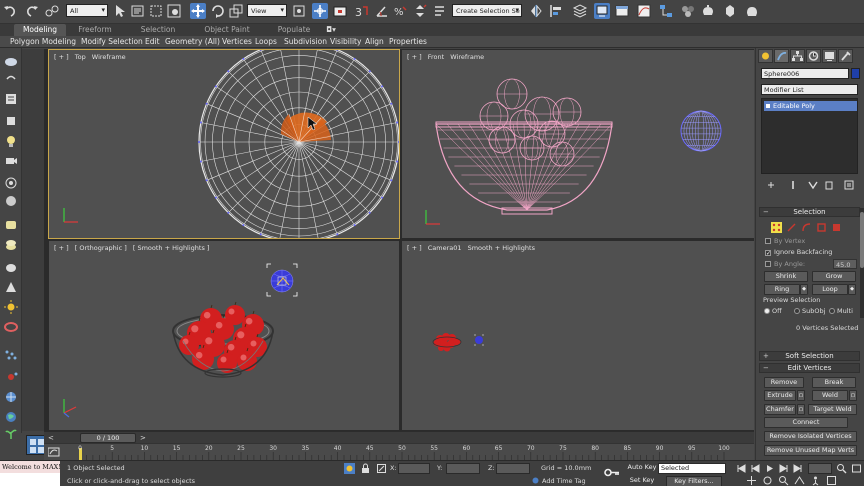 This screenshot has height=486, width=864. What do you see at coordinates (101, 248) in the screenshot?
I see `viewport-ortho-name: [ Orthographic ]` at bounding box center [101, 248].